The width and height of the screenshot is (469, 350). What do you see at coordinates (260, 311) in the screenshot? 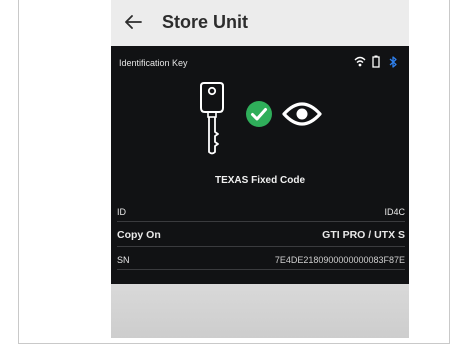
I see `bottom-bar` at bounding box center [260, 311].